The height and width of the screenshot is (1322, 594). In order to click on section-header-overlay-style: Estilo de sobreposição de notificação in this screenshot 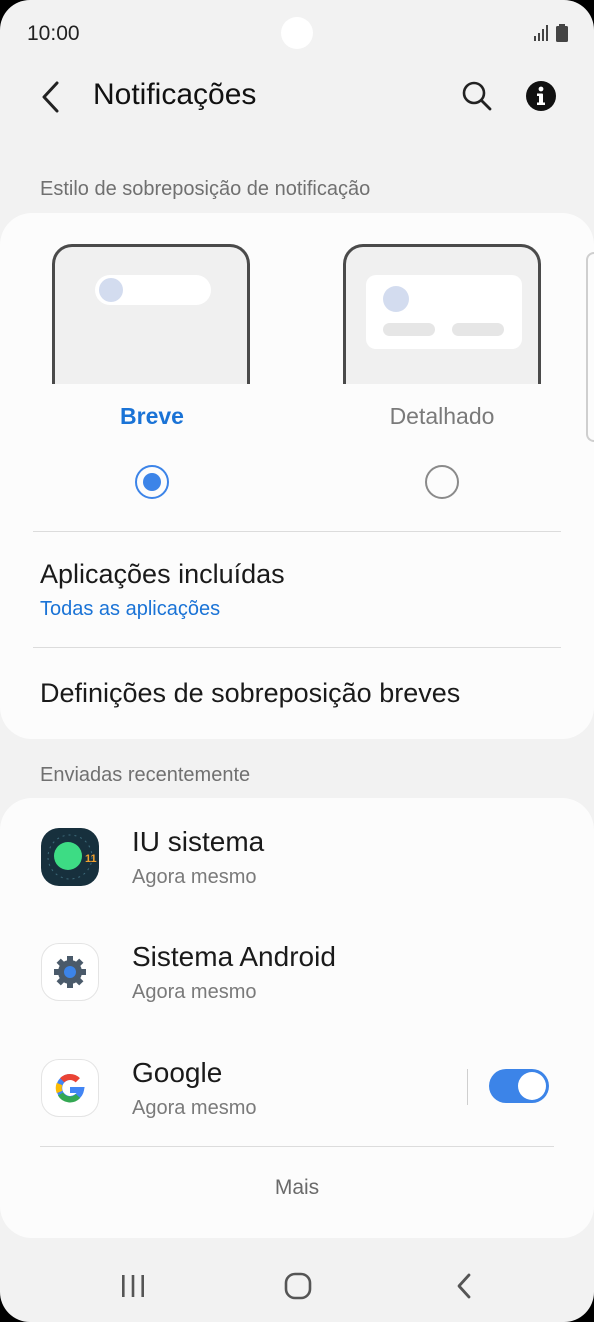, I will do `click(205, 189)`.